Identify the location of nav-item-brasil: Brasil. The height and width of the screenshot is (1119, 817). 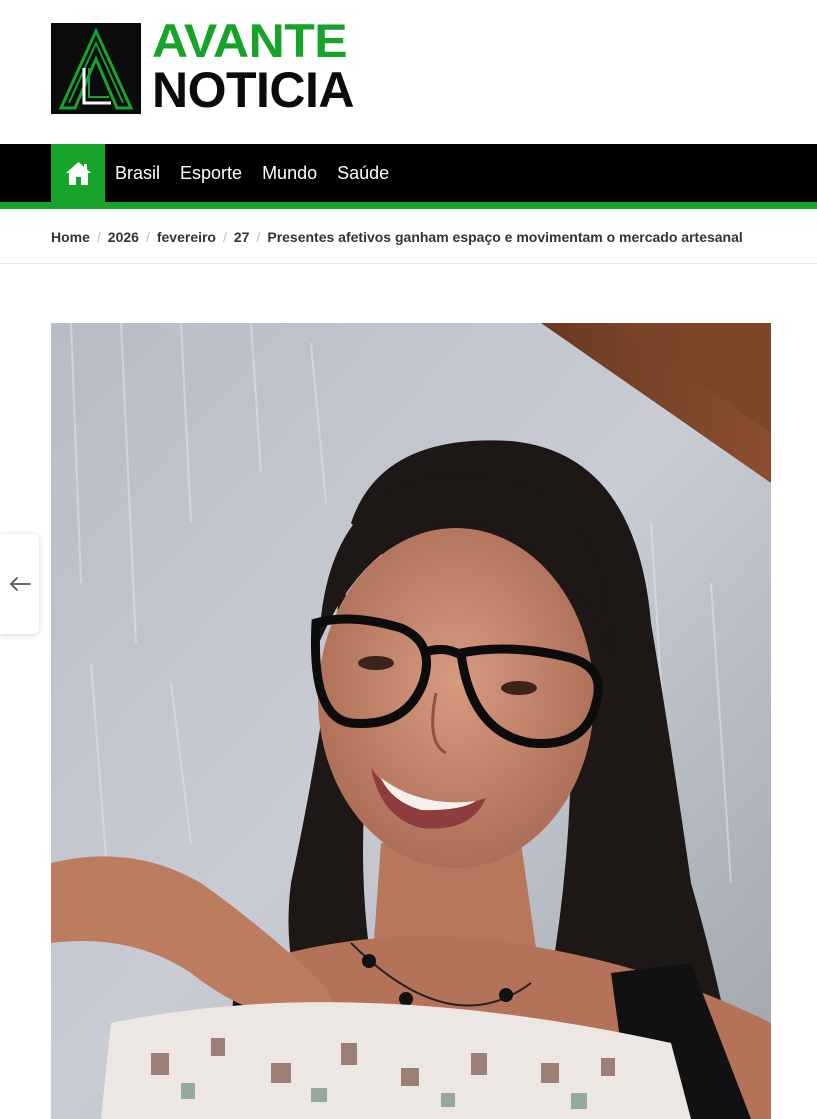
(137, 173).